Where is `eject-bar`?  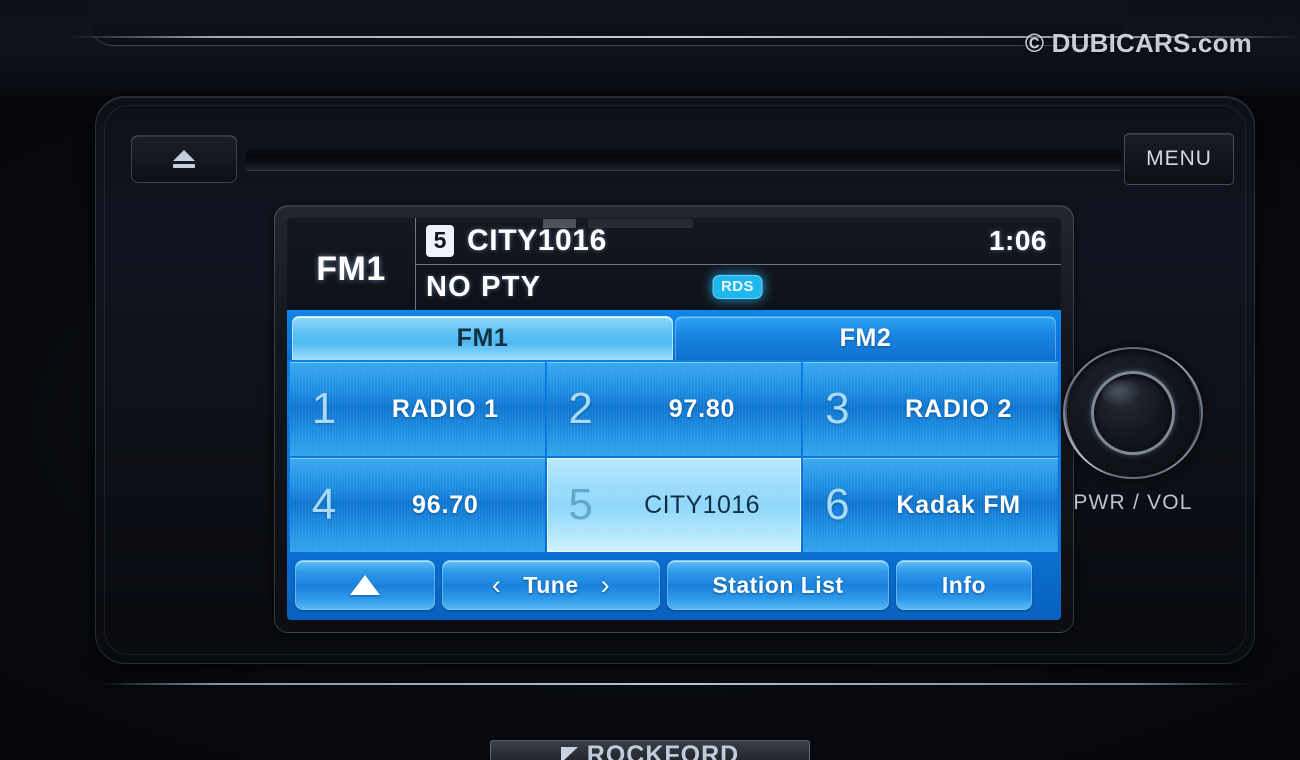
eject-bar is located at coordinates (184, 166).